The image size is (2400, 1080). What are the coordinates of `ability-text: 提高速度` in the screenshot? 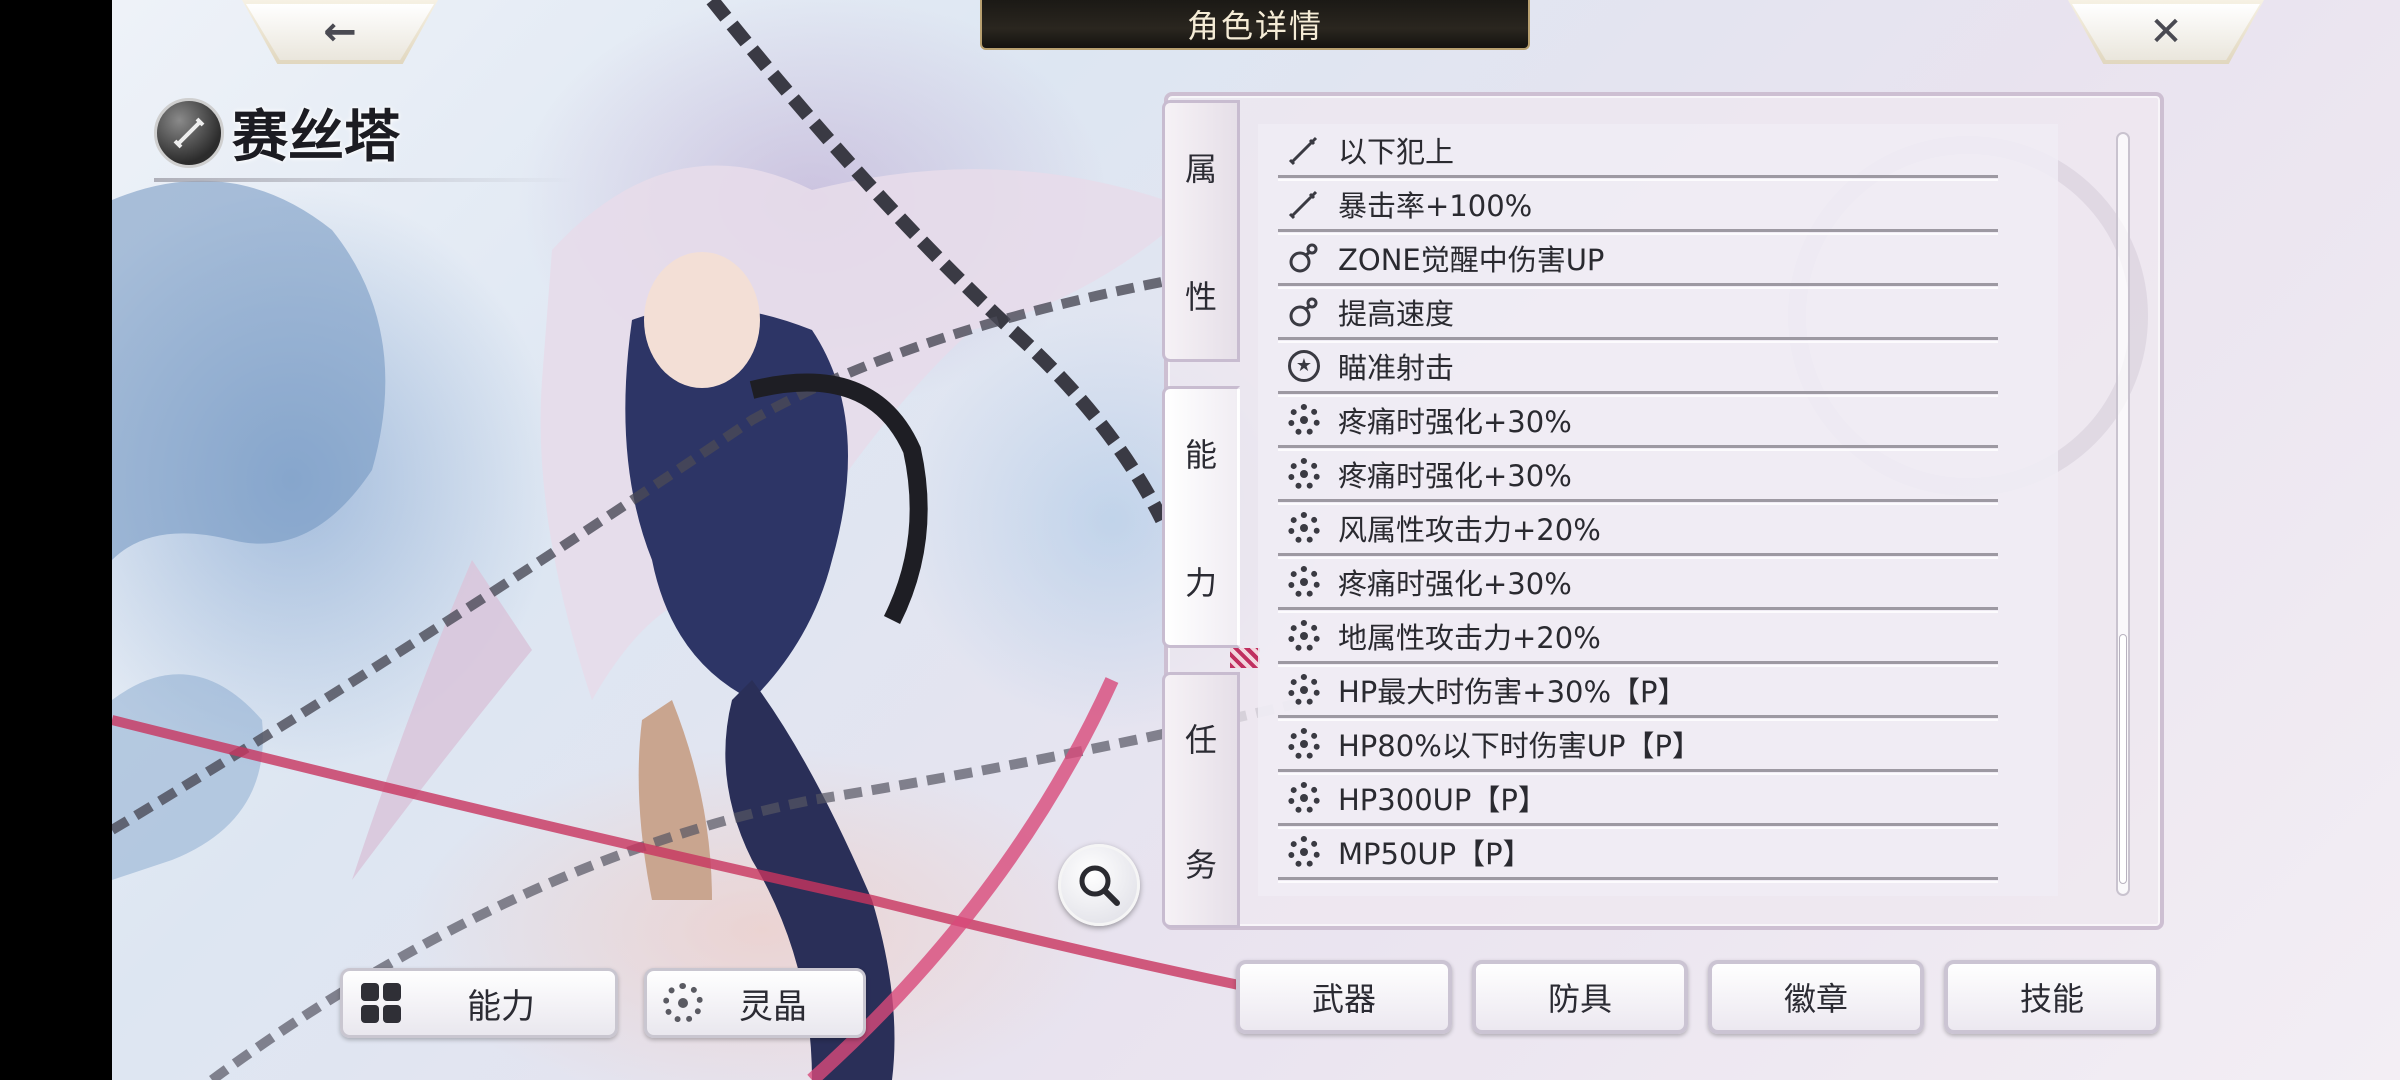 It's located at (1396, 313).